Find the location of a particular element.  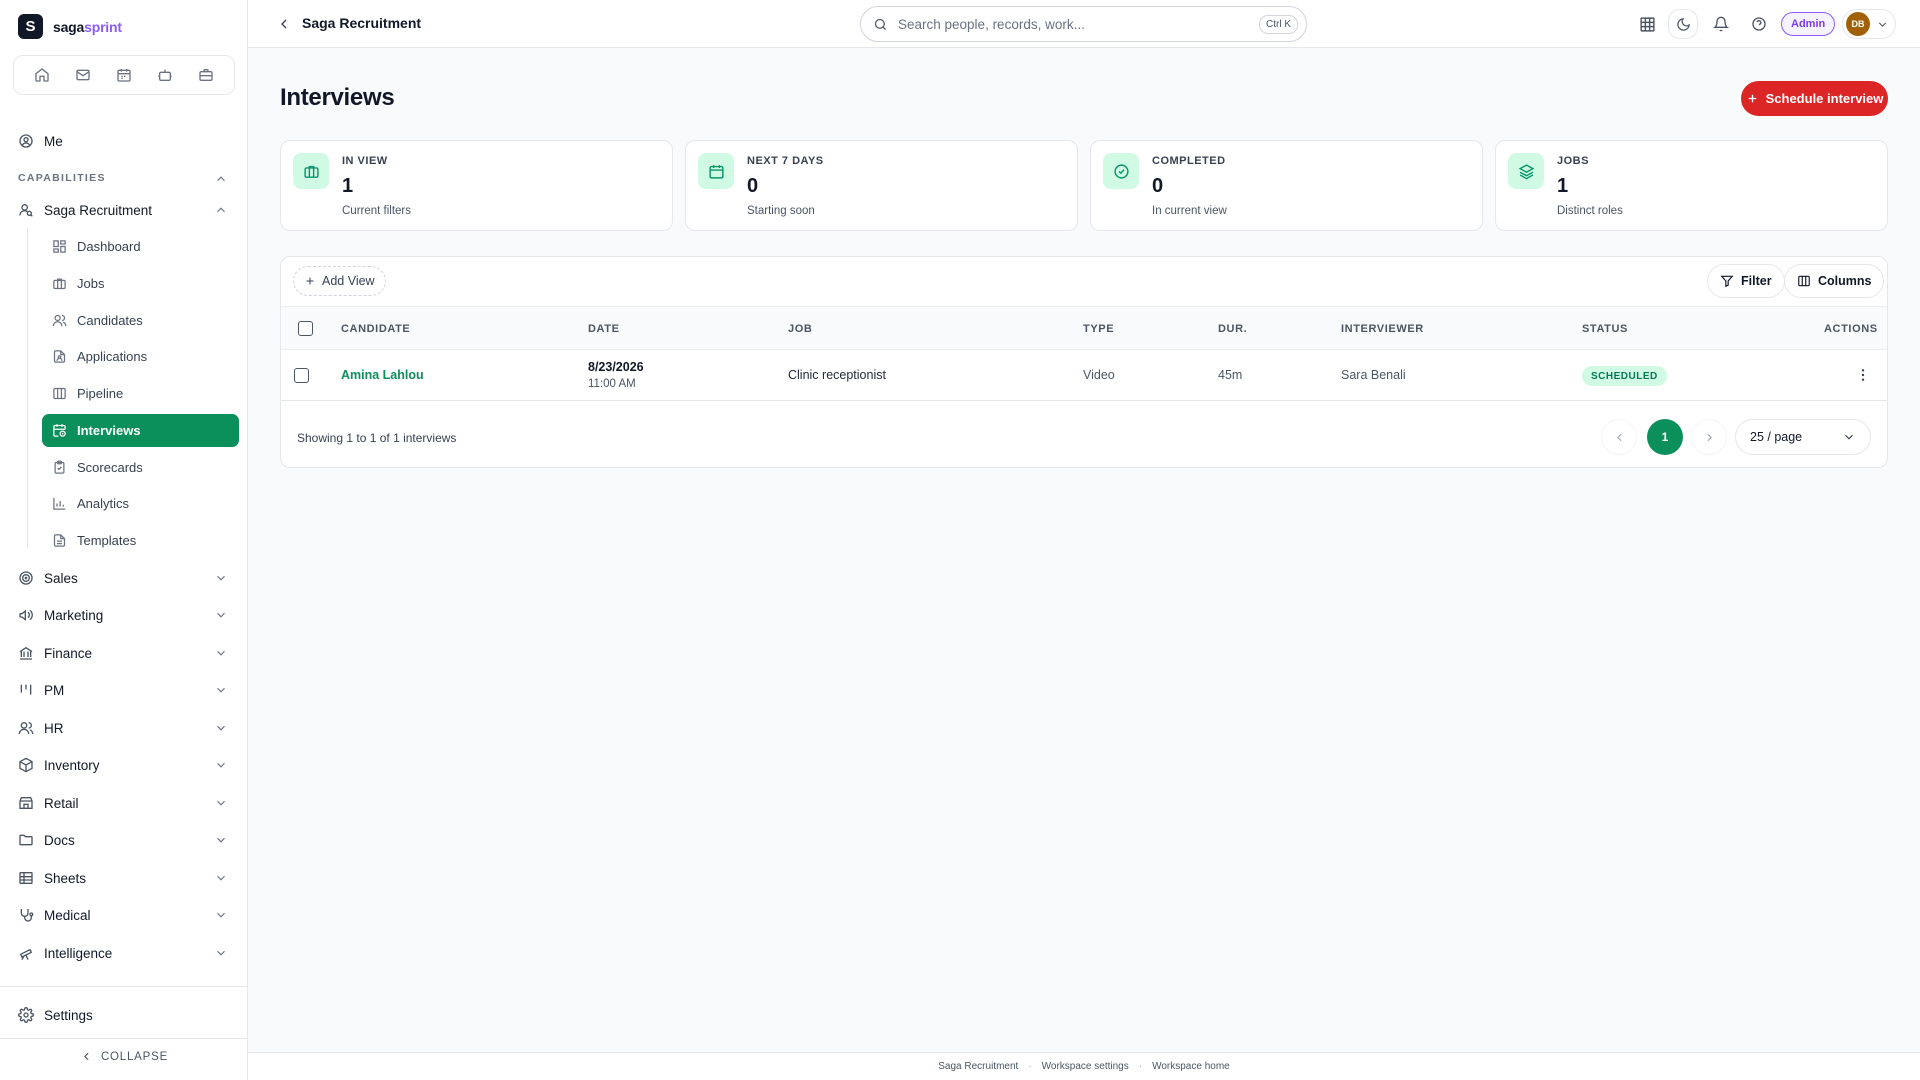

collapse-sidebar-button: COLLAPSE is located at coordinates (124, 1056).